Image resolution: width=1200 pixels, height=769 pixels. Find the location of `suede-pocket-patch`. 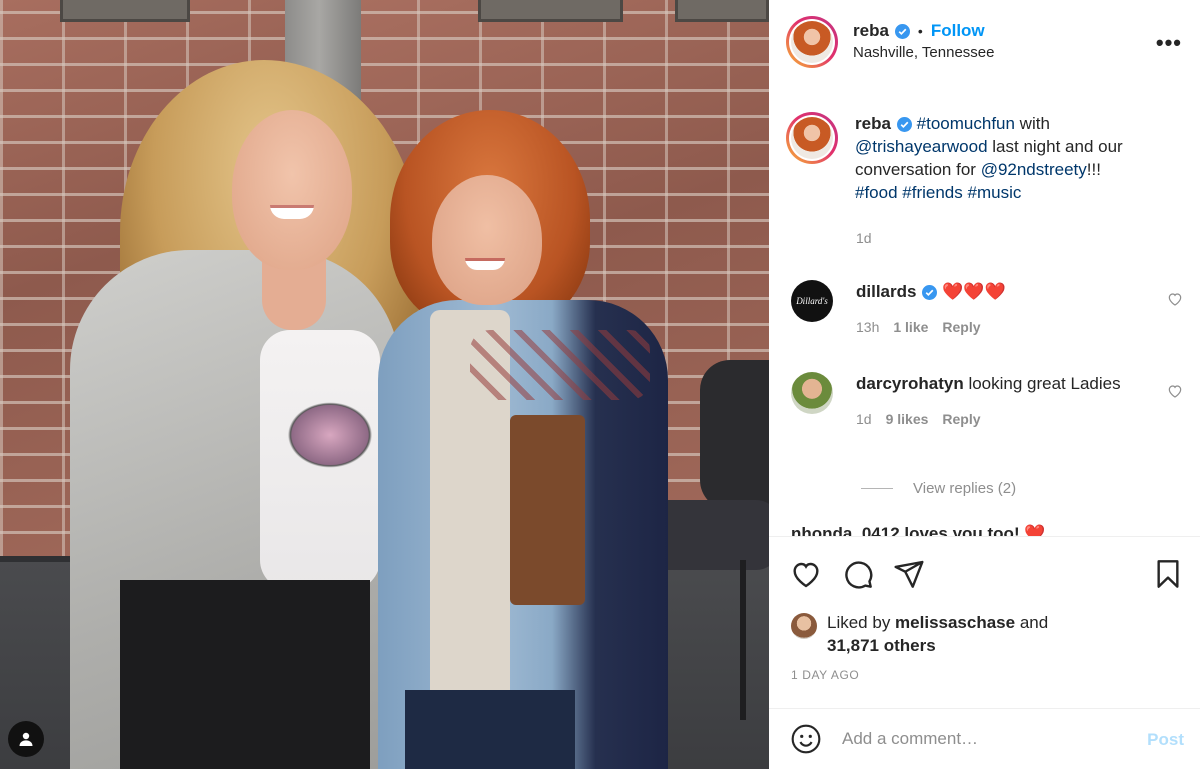

suede-pocket-patch is located at coordinates (547, 510).